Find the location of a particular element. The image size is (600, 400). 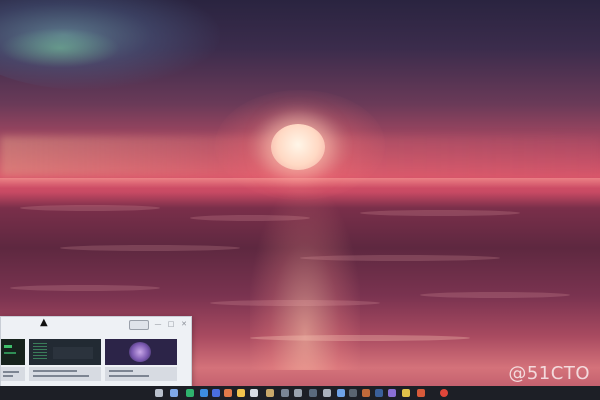

notepad-icon is located at coordinates (341, 393).